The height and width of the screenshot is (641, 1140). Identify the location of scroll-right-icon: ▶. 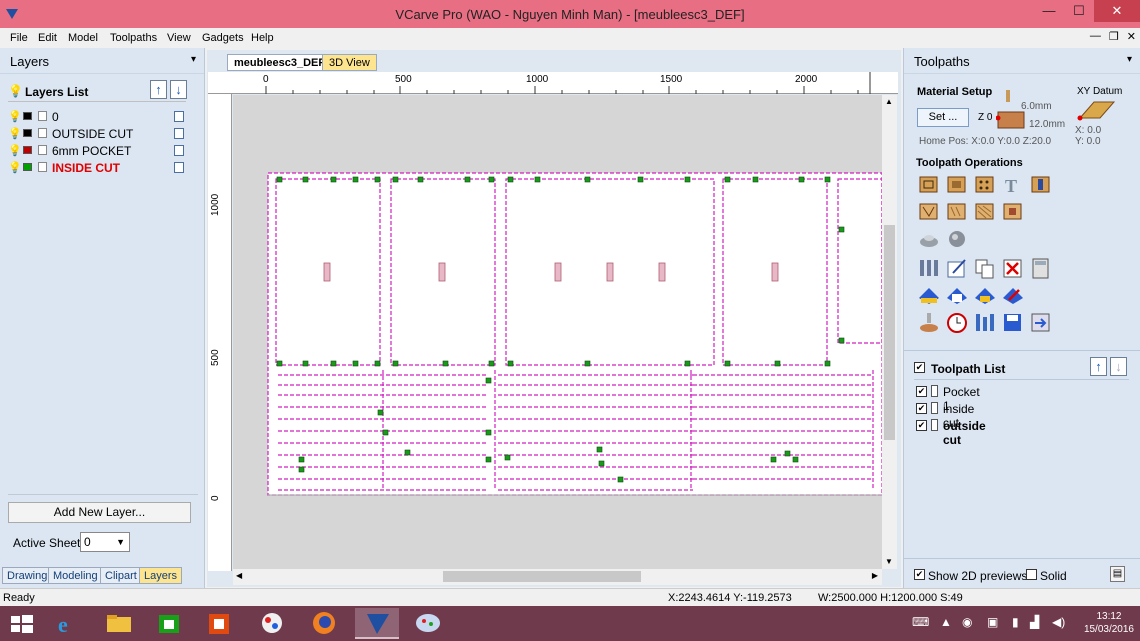
(875, 575).